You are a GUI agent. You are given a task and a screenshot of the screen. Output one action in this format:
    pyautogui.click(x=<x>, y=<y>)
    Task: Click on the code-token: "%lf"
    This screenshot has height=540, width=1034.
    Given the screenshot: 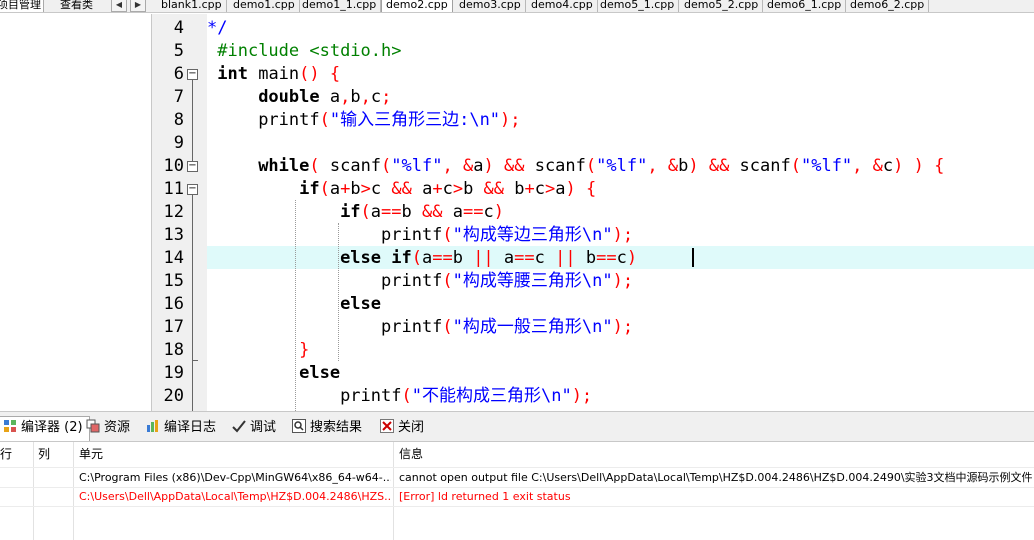 What is the action you would take?
    pyautogui.click(x=417, y=166)
    